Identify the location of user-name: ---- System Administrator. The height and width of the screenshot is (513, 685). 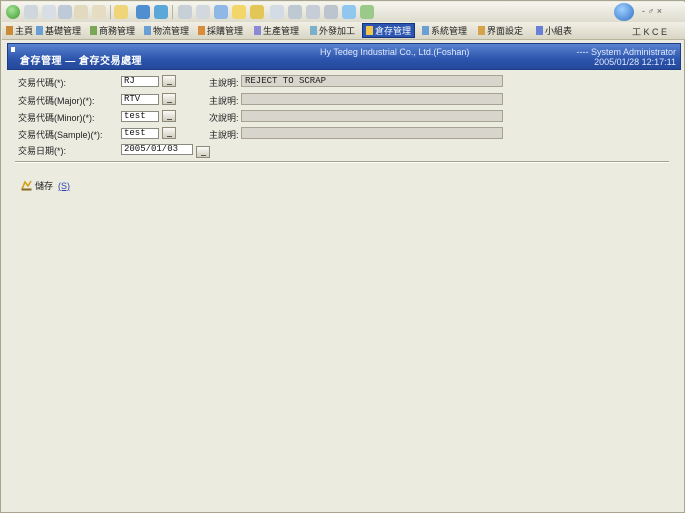
(626, 52).